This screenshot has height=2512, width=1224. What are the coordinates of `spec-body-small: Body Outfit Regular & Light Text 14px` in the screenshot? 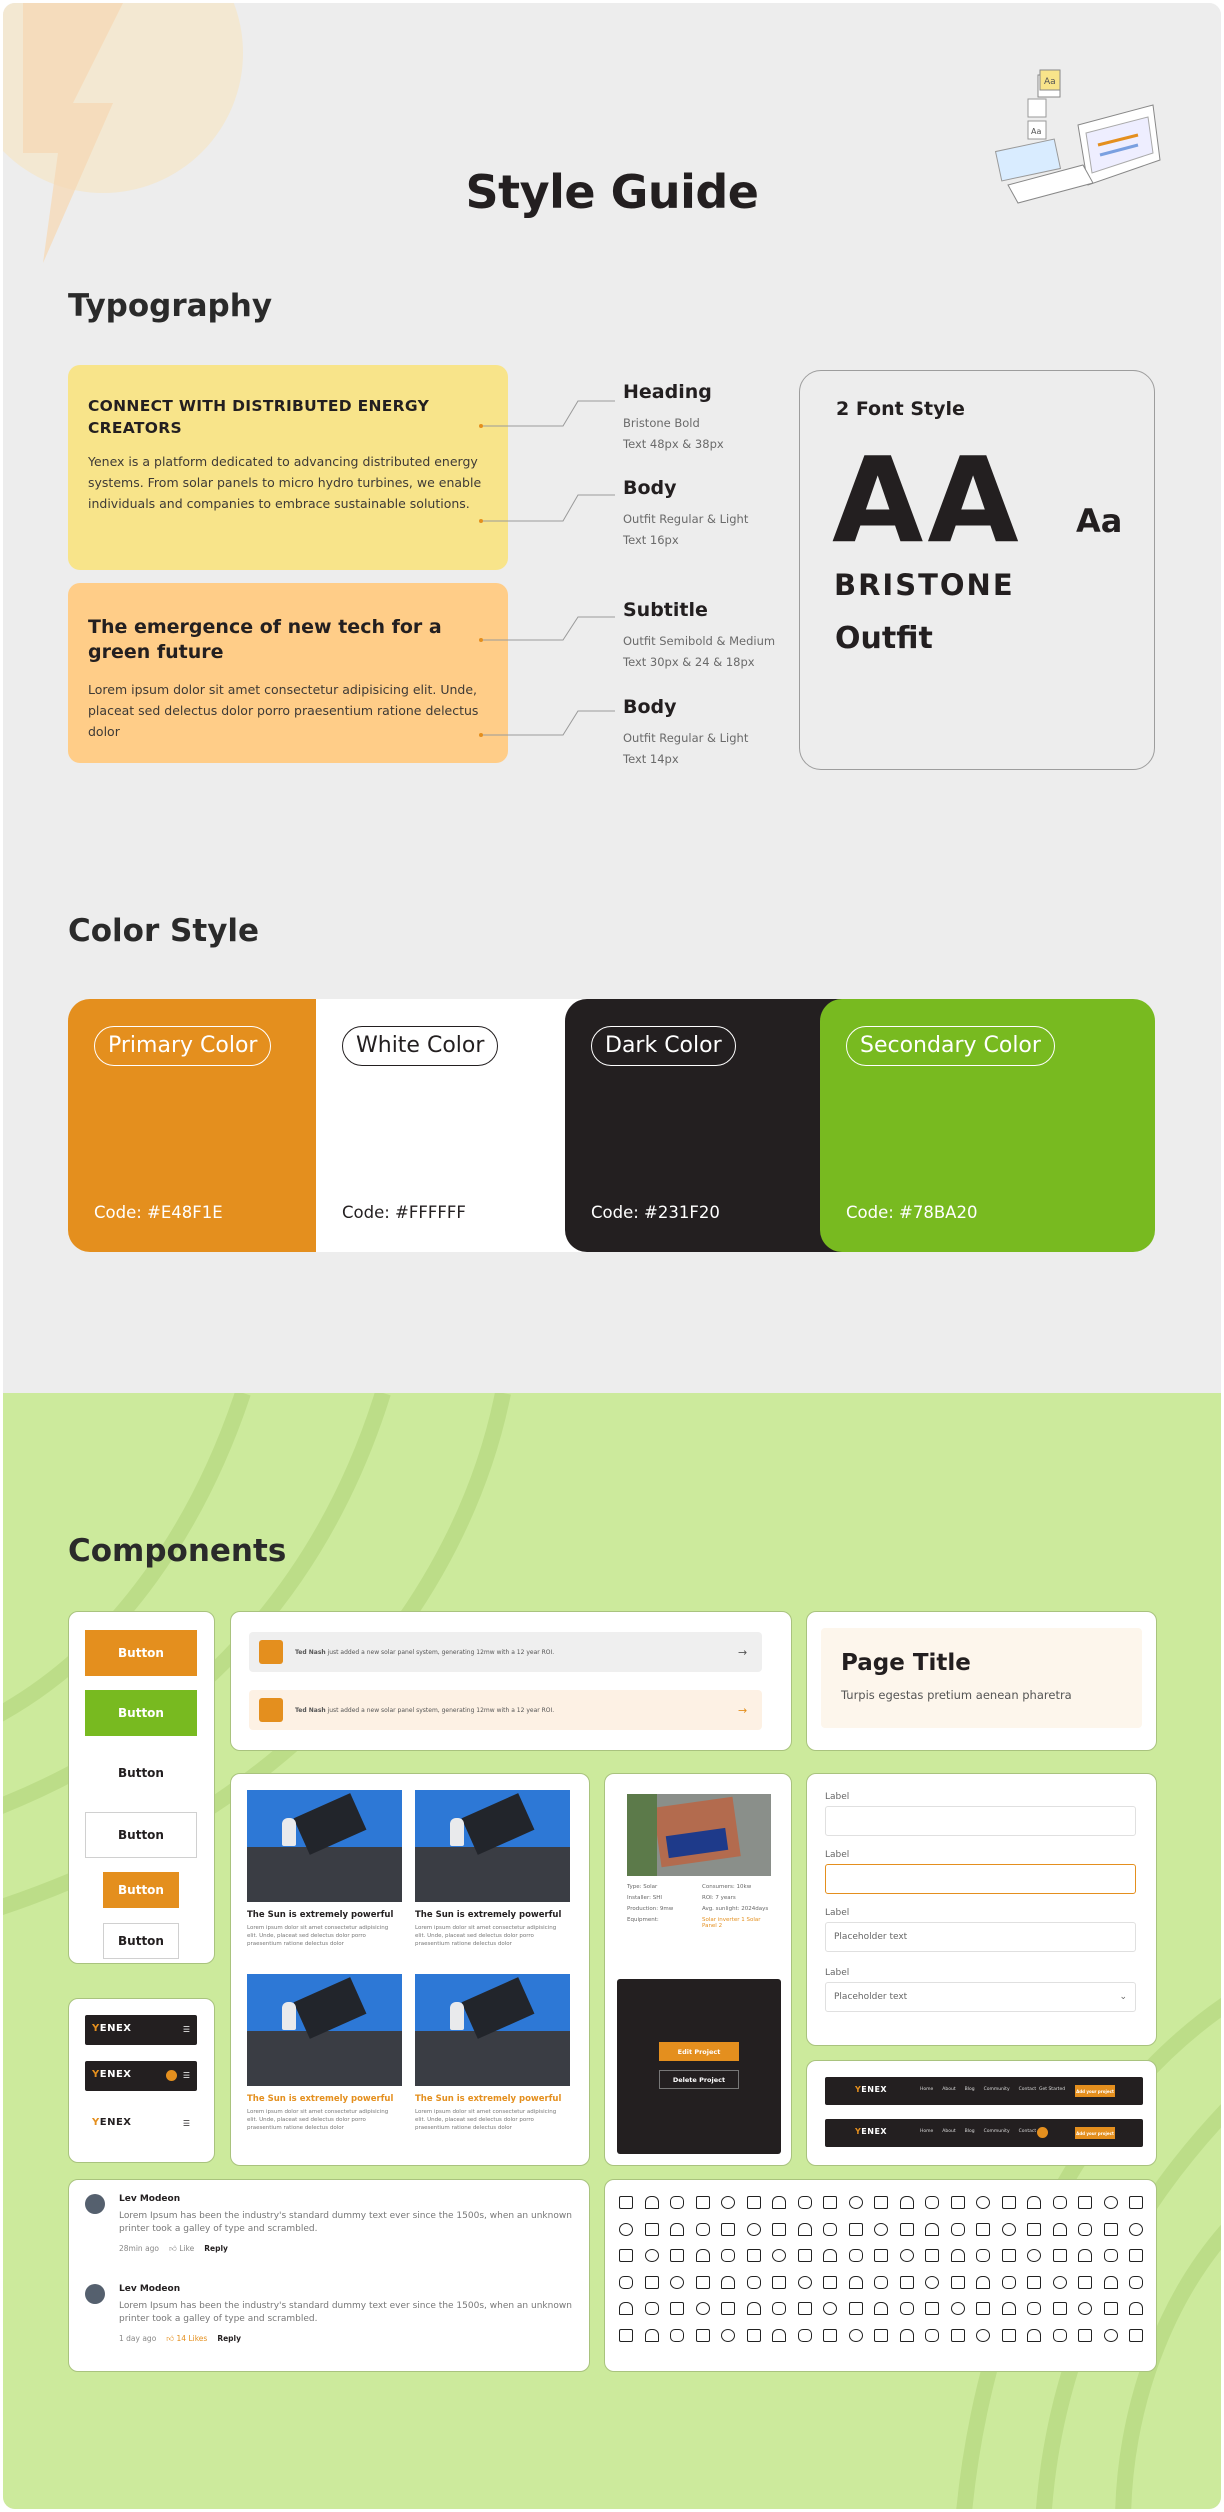 It's located at (685, 733).